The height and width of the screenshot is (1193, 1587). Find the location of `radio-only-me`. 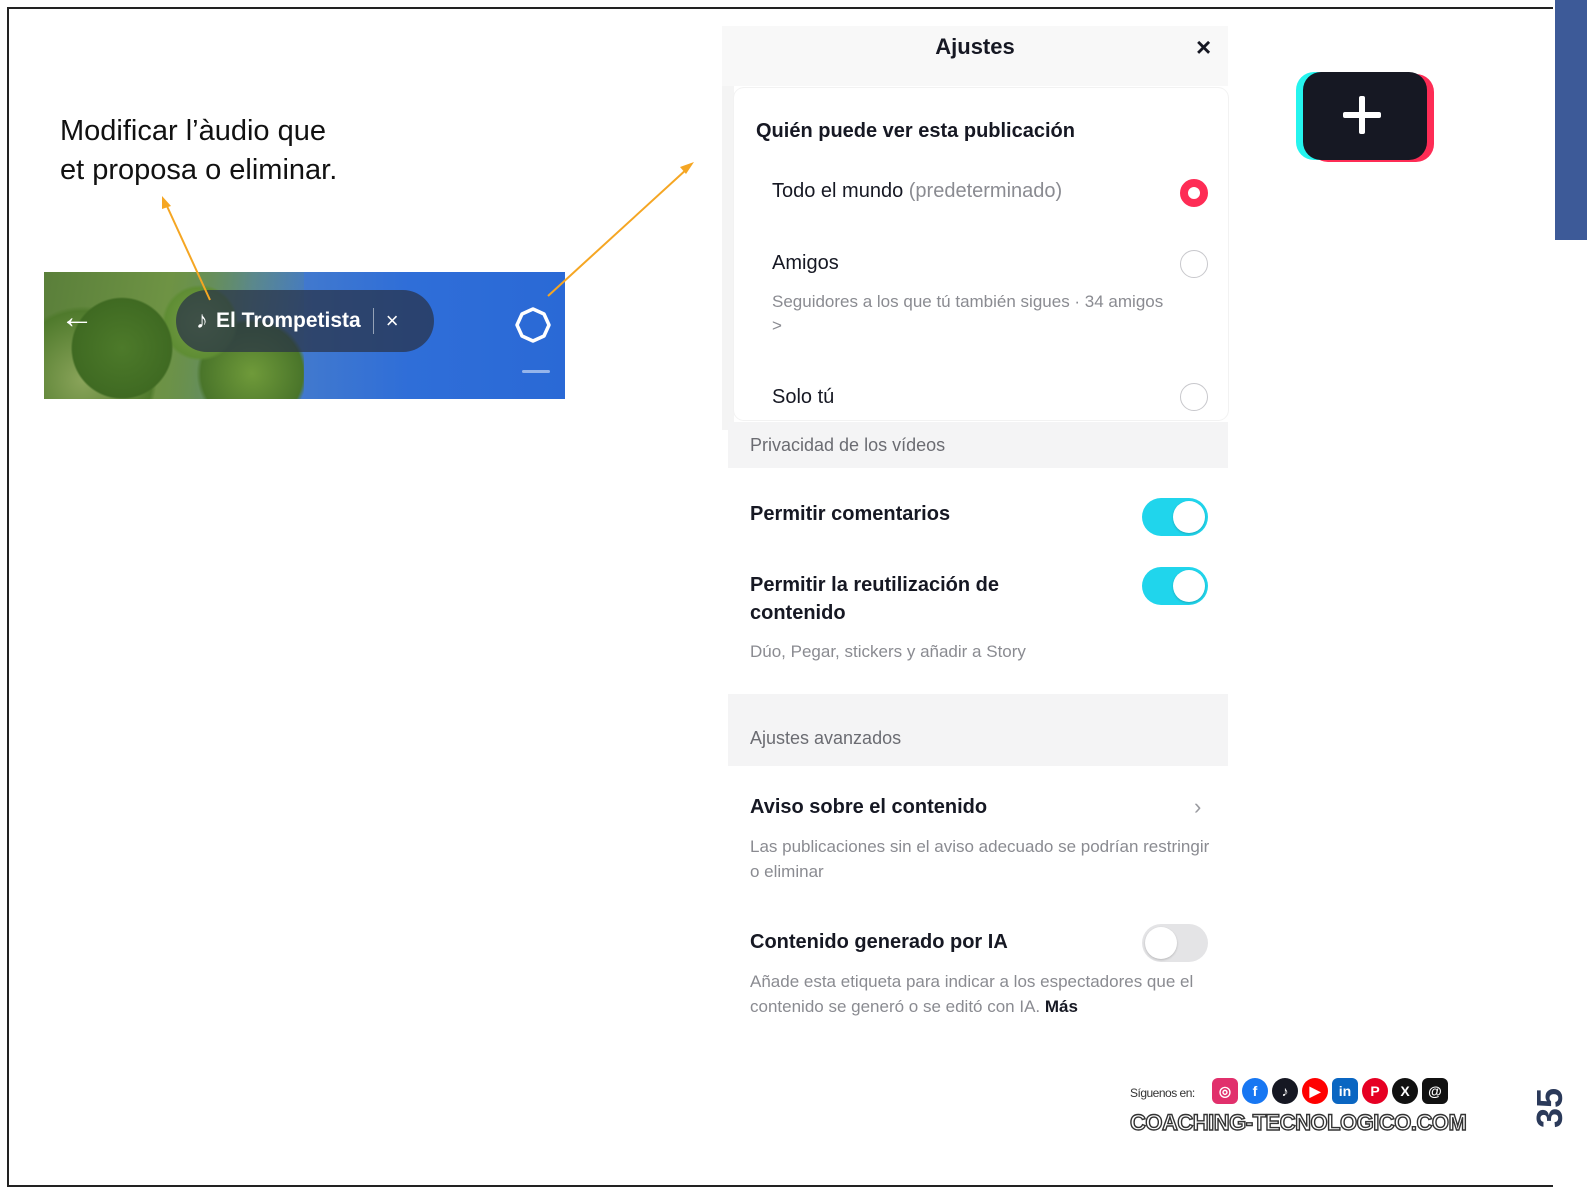

radio-only-me is located at coordinates (1194, 397).